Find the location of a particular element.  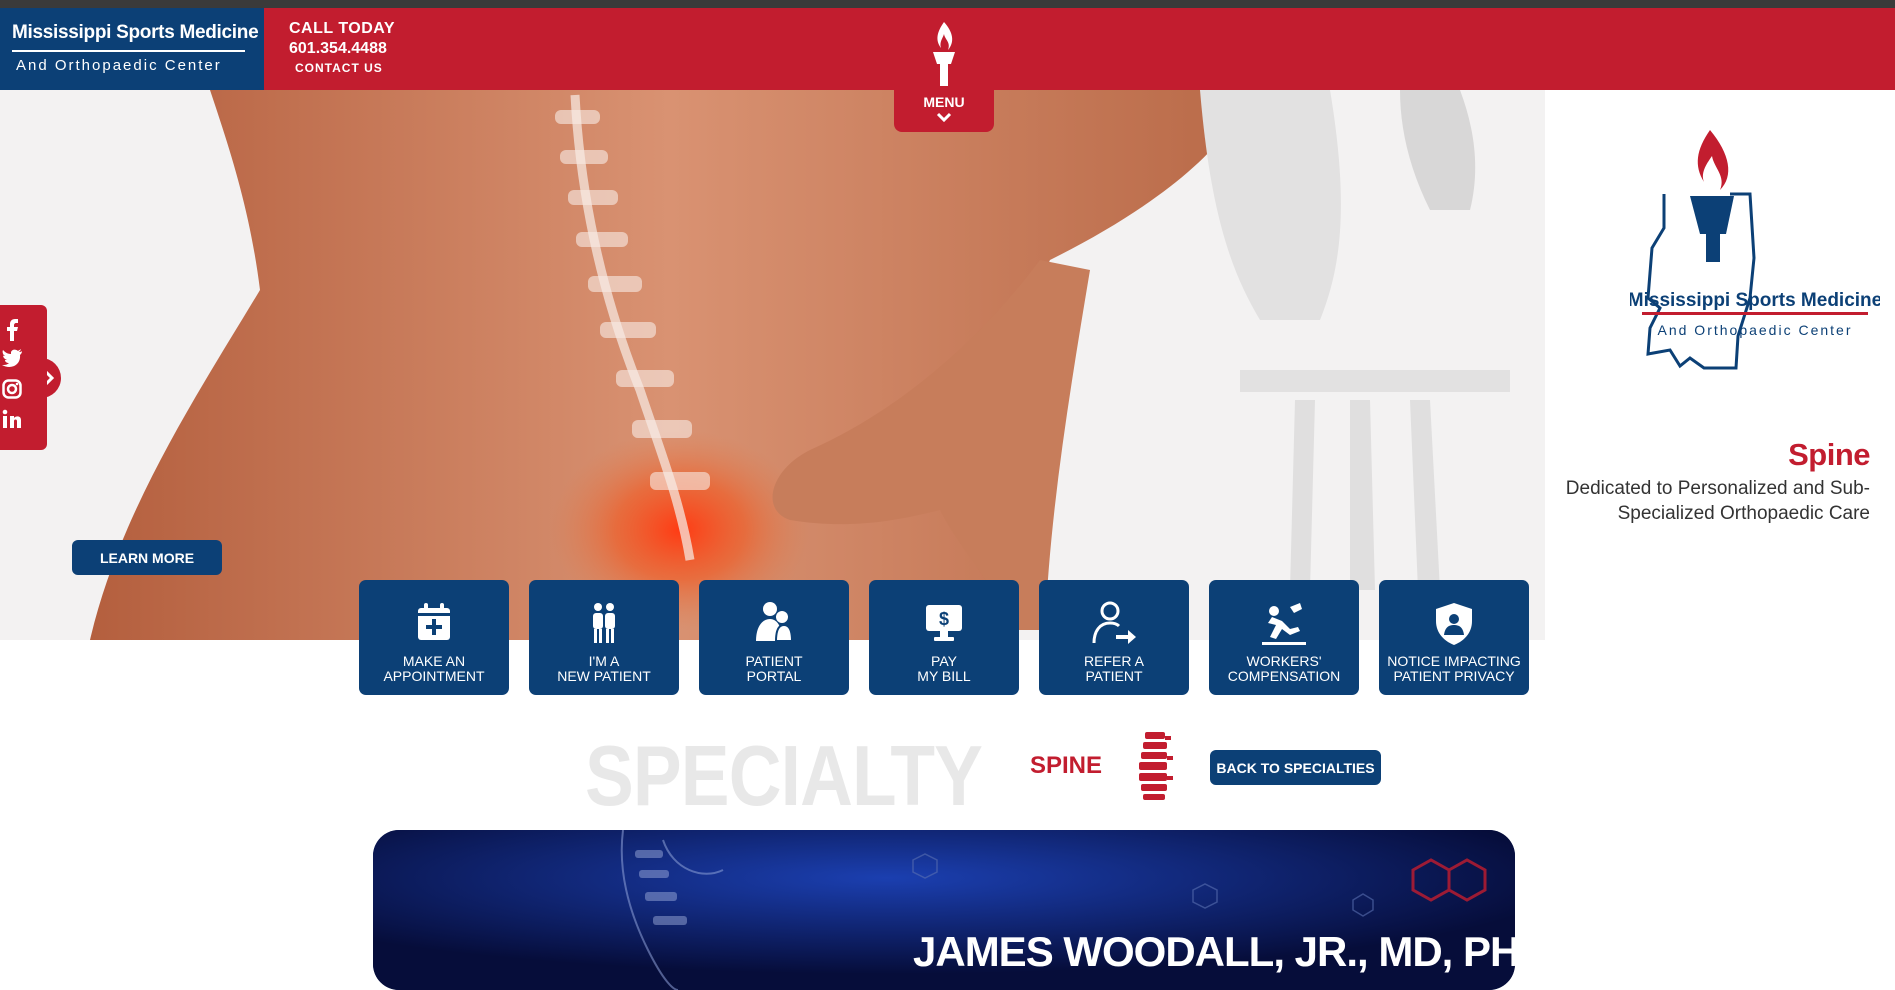

brand-name: Mississippi Sports Medicine is located at coordinates (135, 32).